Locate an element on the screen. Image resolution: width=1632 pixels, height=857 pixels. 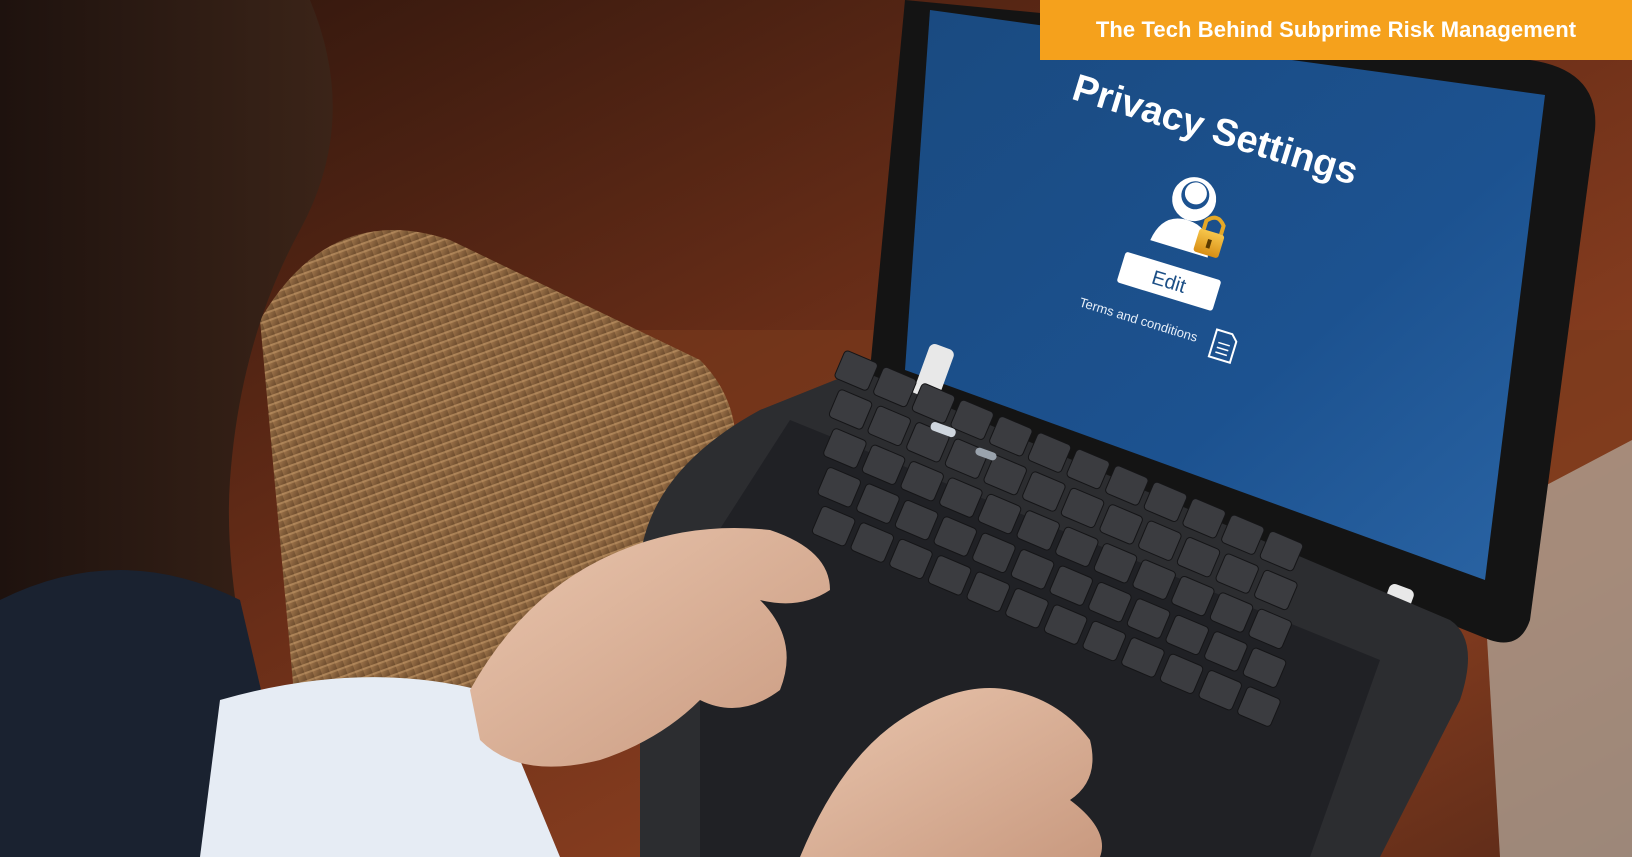
article-title: The Tech Behind Subprime Risk Management is located at coordinates (1336, 29).